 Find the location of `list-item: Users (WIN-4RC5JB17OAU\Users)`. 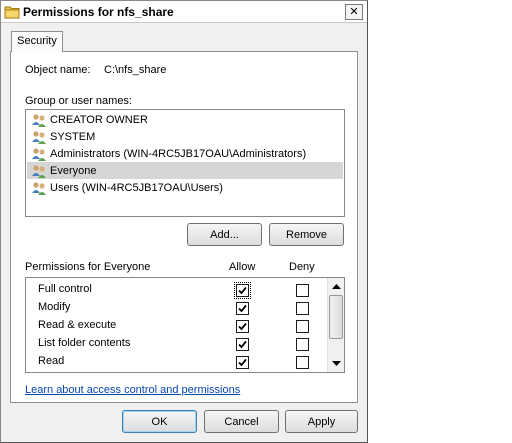

list-item: Users (WIN-4RC5JB17OAU\Users) is located at coordinates (185, 187).